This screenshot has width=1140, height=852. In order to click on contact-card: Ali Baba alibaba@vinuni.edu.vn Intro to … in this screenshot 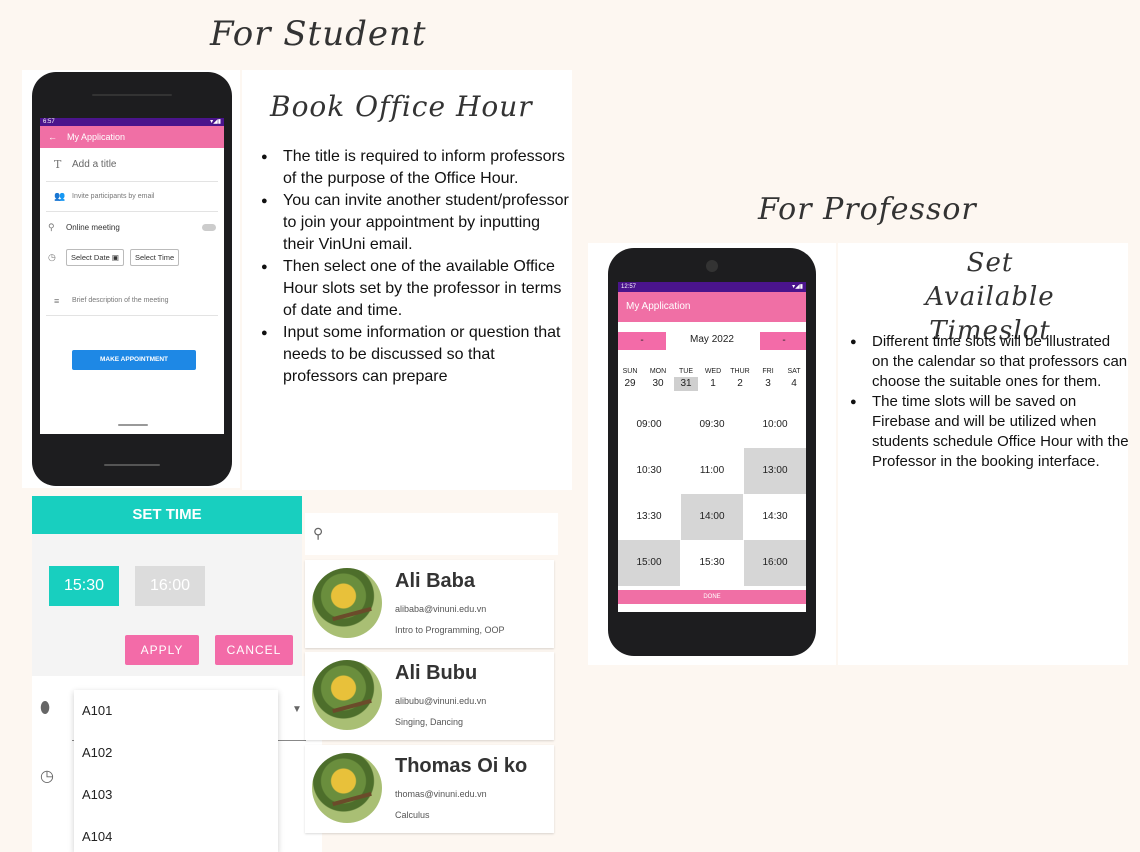, I will do `click(429, 604)`.